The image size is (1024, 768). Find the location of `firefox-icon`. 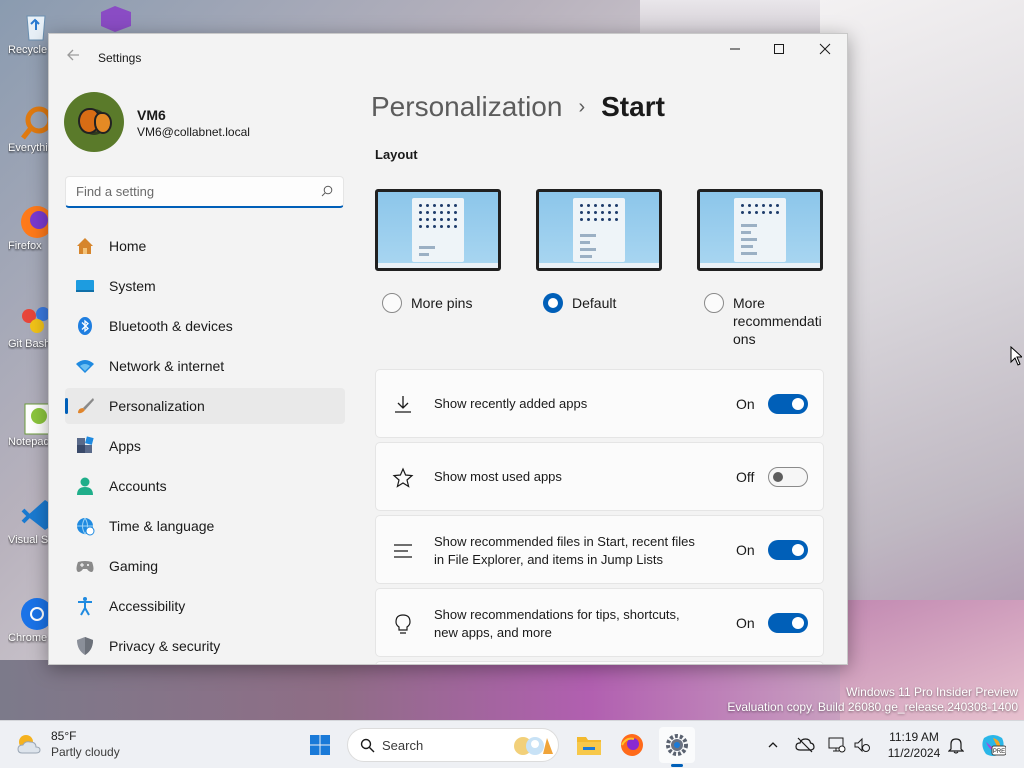

firefox-icon is located at coordinates (632, 745).